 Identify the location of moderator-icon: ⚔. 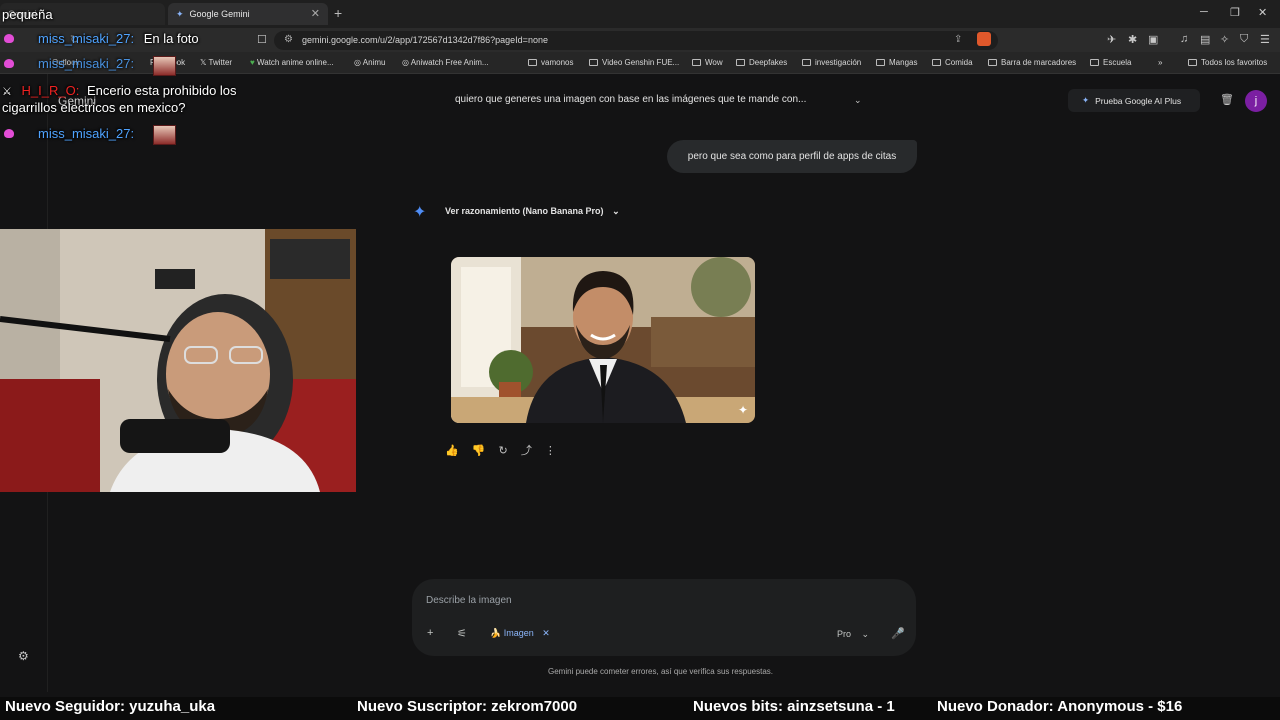
(7, 92).